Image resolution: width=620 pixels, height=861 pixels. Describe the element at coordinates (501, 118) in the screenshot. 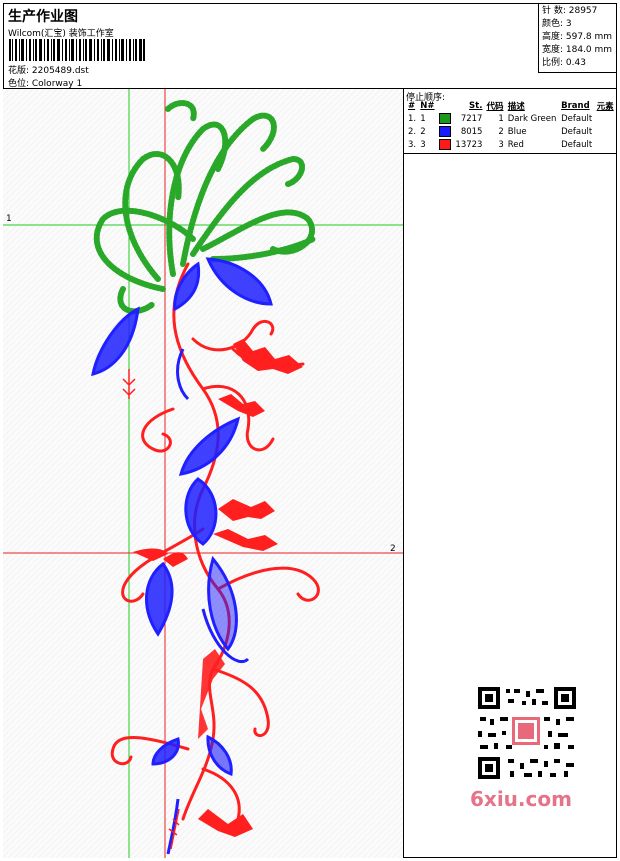

I see `row-code: 1` at that location.